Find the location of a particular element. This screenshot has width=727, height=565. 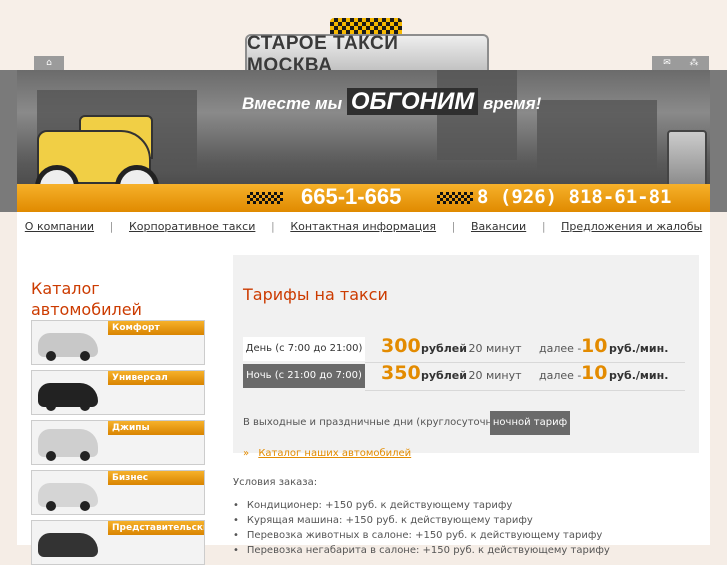

nav-item-contacts: Контактная информация is located at coordinates (363, 226).